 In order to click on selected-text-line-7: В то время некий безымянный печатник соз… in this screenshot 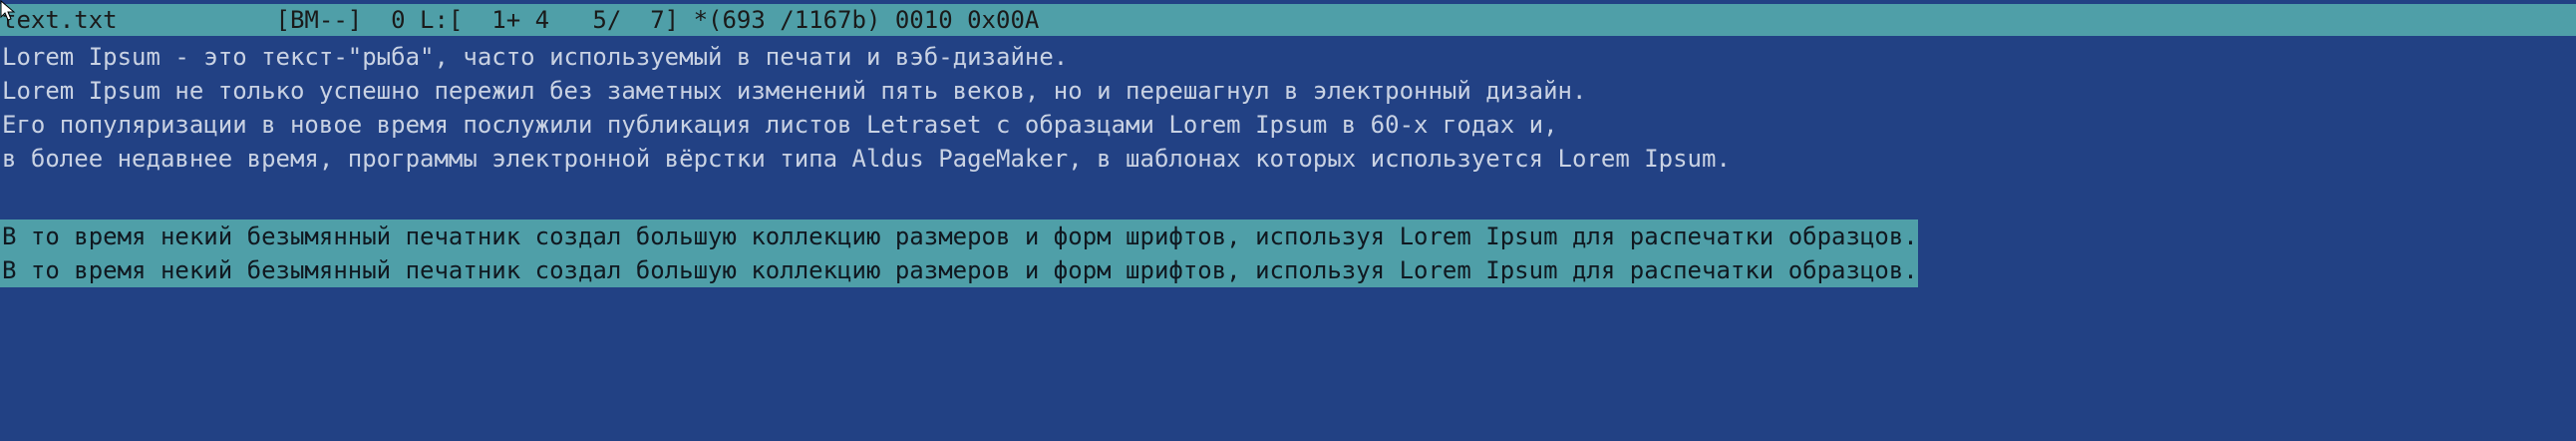, I will do `click(959, 270)`.